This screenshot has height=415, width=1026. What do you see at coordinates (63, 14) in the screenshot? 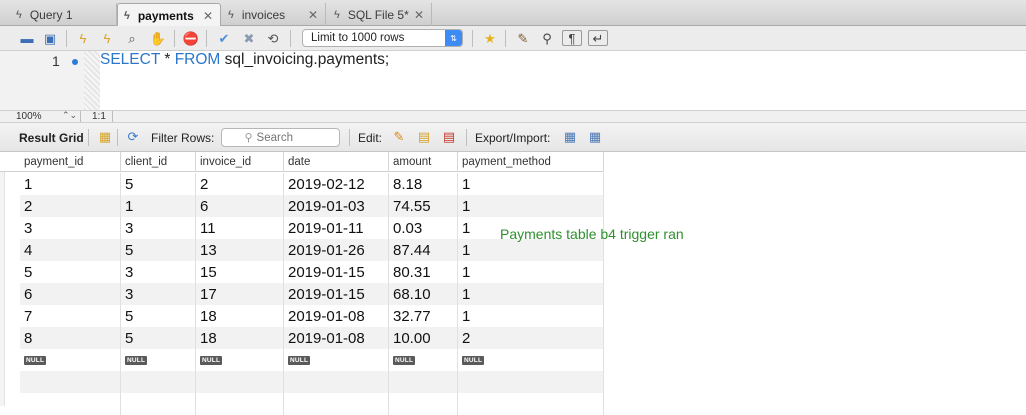
I see `tab-query-1: ϟ Query 1` at bounding box center [63, 14].